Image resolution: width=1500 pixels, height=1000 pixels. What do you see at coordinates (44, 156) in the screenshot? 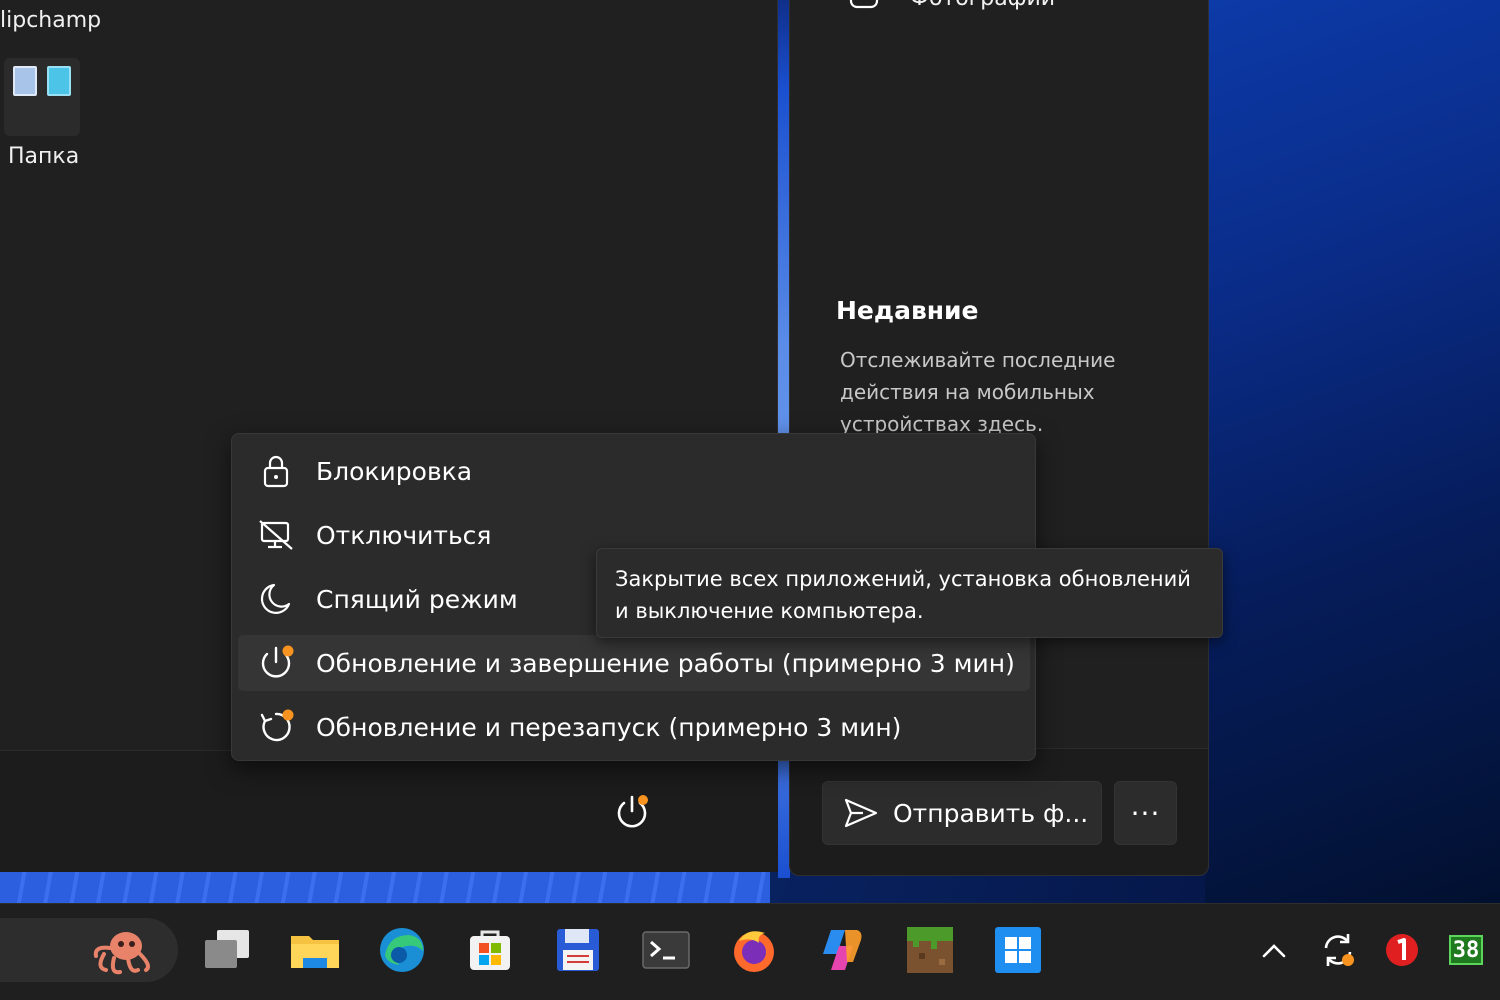
I see `folder-label: Папка` at bounding box center [44, 156].